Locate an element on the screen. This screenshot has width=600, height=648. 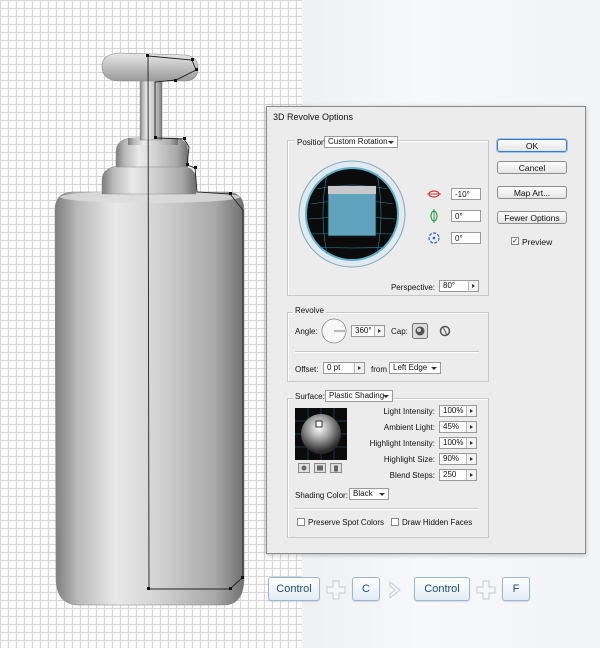
cap-off-icon is located at coordinates (445, 331).